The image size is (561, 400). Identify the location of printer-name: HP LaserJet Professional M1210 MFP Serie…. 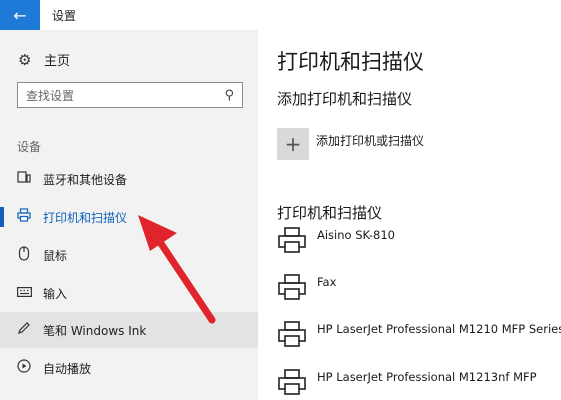
(439, 329).